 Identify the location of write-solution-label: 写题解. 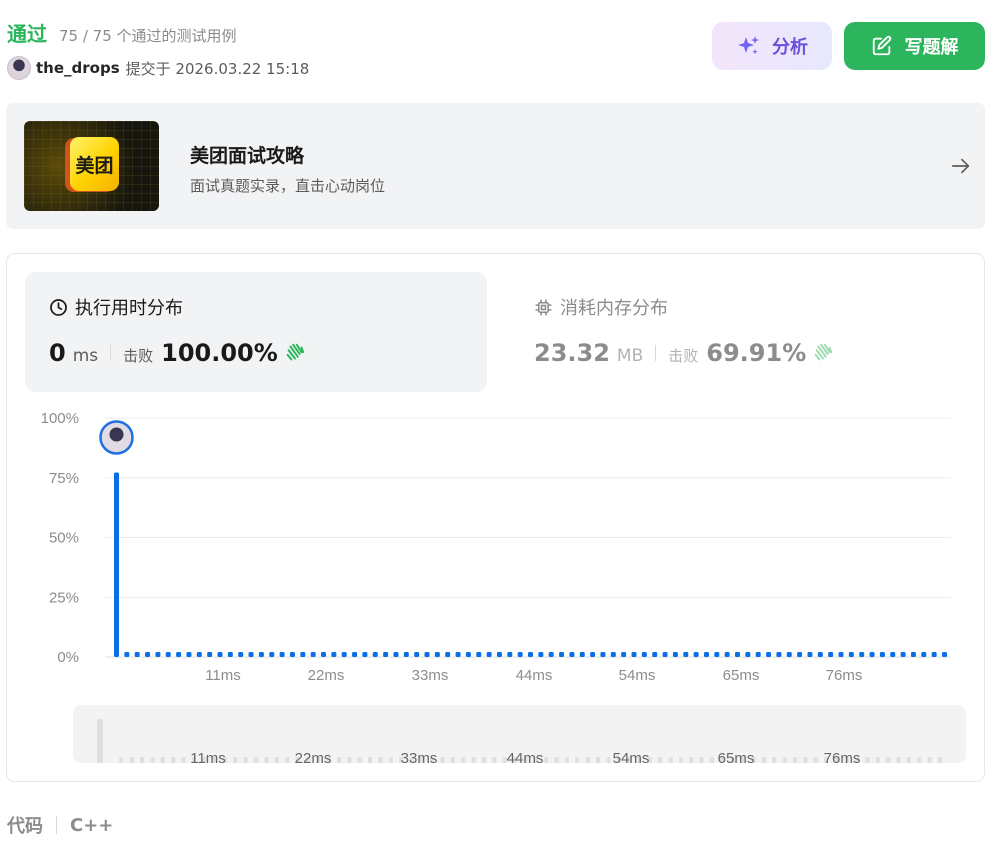
(931, 47).